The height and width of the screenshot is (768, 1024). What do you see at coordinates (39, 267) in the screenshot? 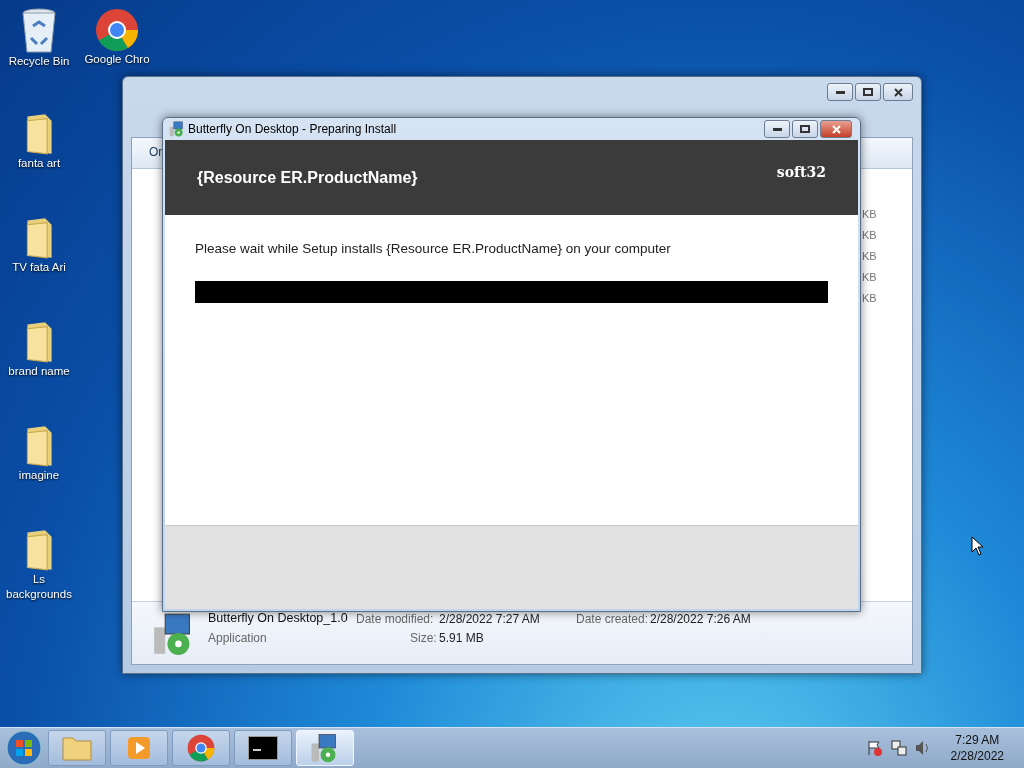
I see `desktop-icon-label: TV fata Ari` at bounding box center [39, 267].